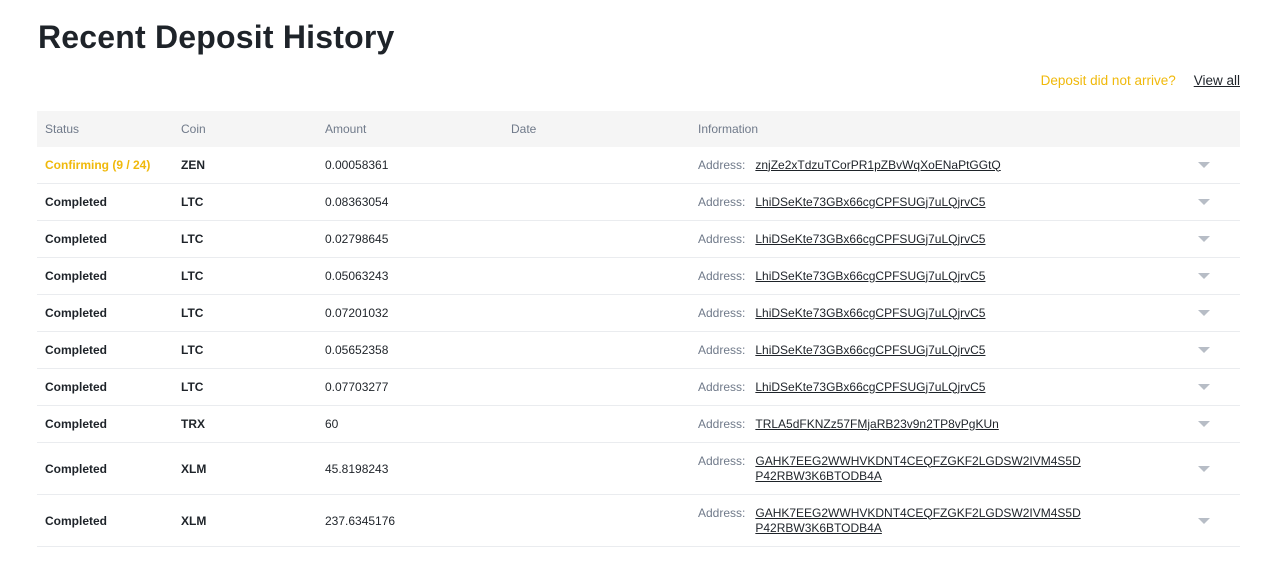 The image size is (1280, 579). What do you see at coordinates (193, 424) in the screenshot?
I see `coin-text: TRX` at bounding box center [193, 424].